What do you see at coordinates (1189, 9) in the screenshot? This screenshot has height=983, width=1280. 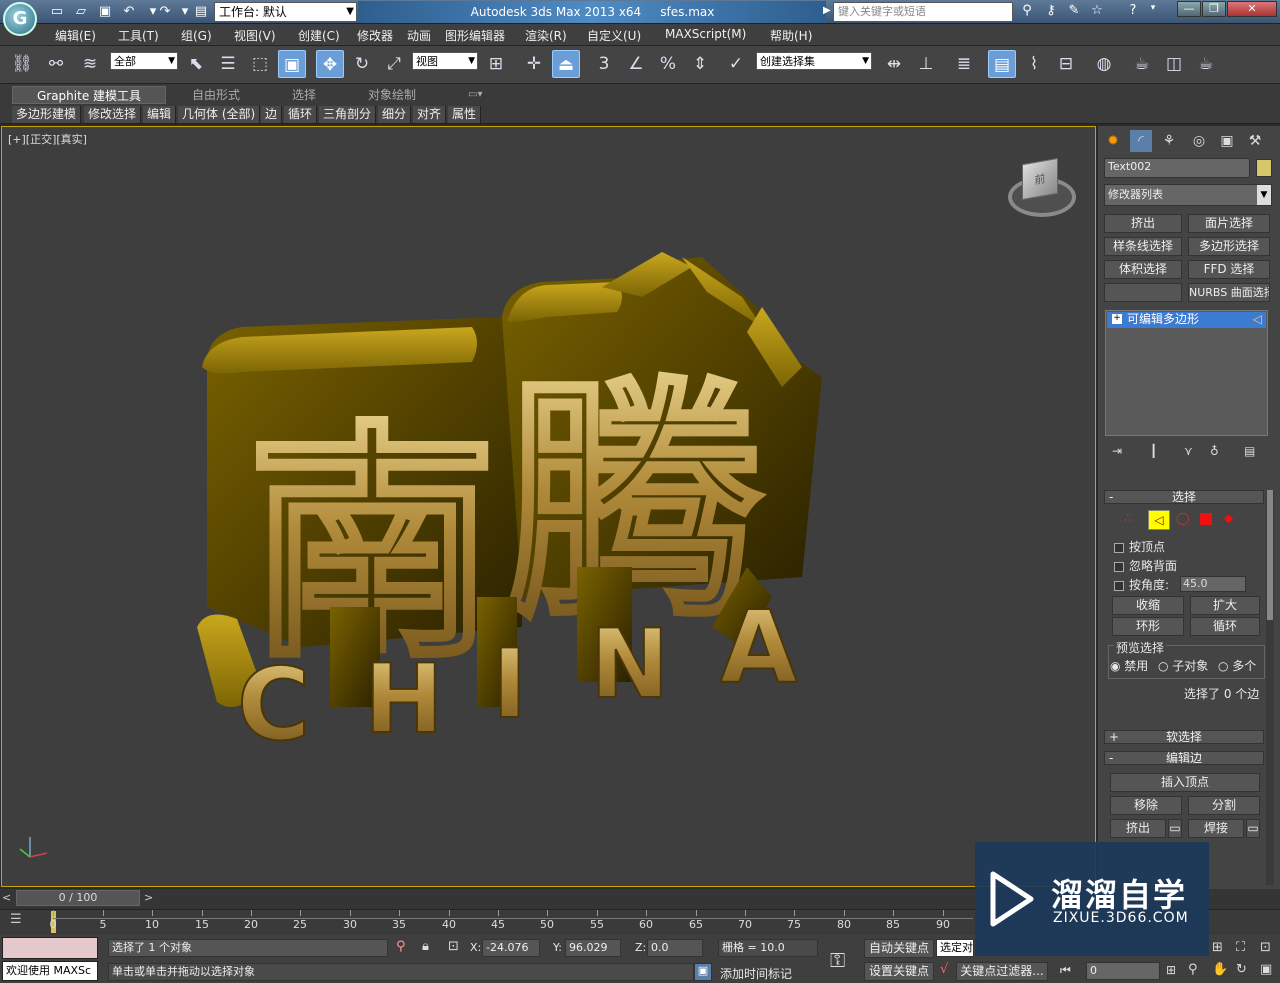 I see `minimize-button: —` at bounding box center [1189, 9].